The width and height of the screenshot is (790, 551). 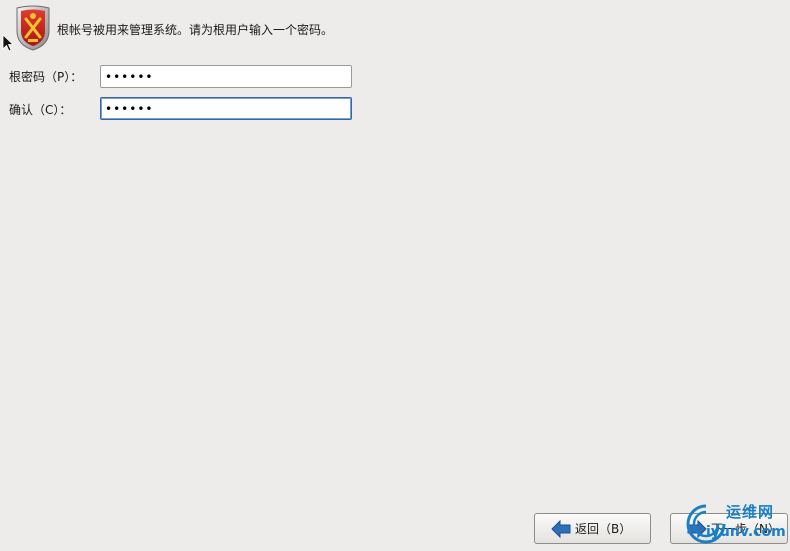 I want to click on shield-crest-icon, so click(x=33, y=28).